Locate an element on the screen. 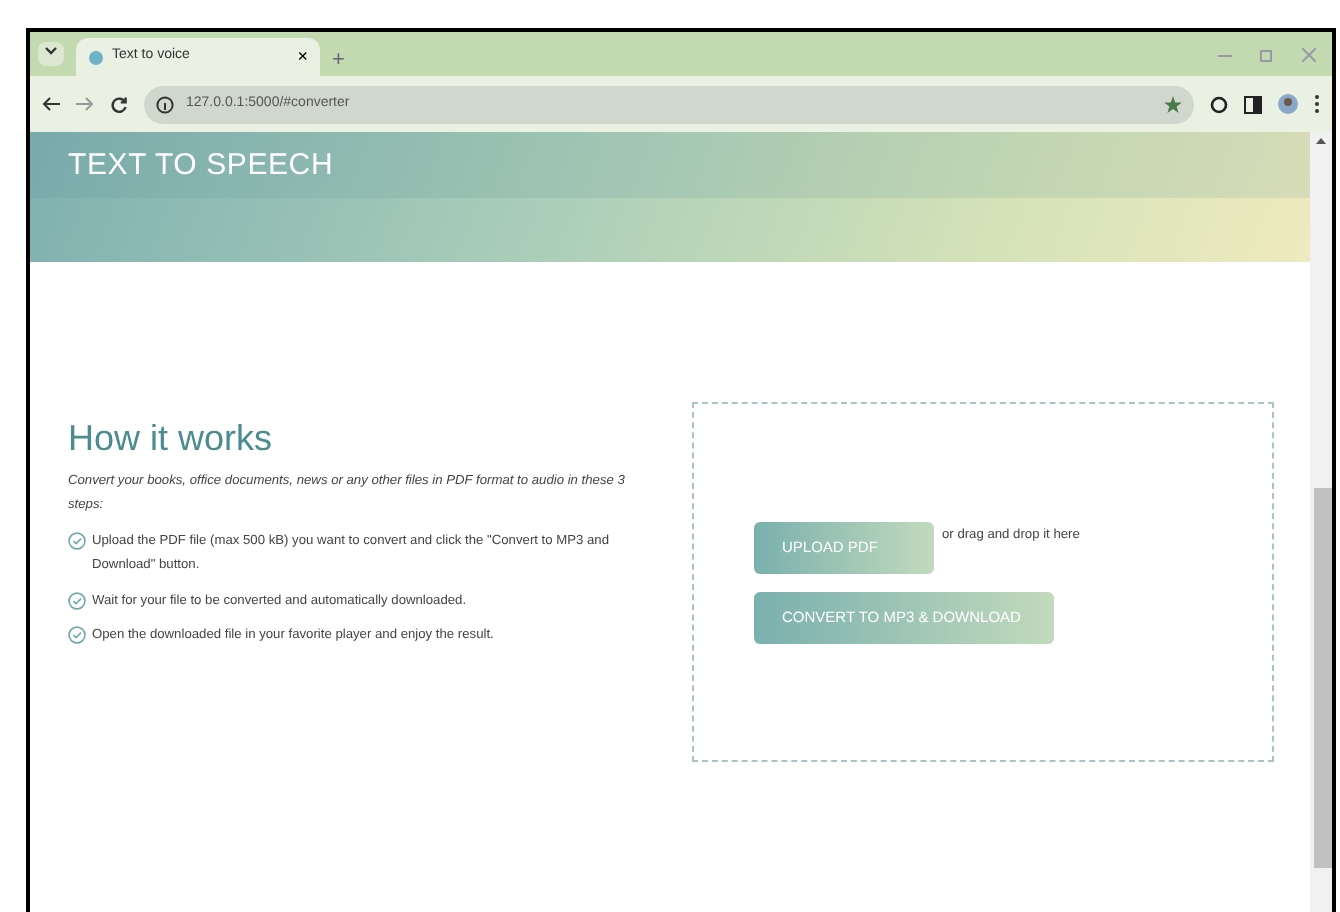 This screenshot has height=912, width=1340. section-heading: How it works is located at coordinates (171, 440).